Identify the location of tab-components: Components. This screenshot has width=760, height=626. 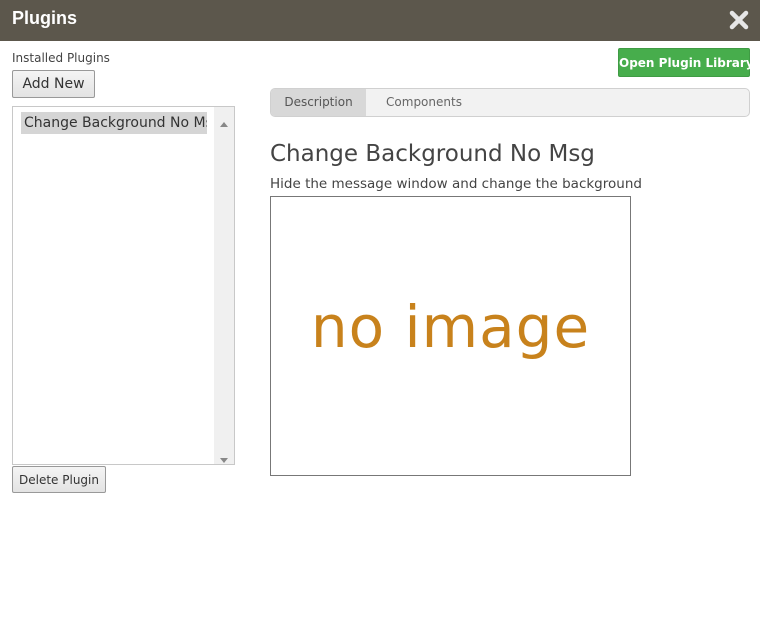
(424, 102).